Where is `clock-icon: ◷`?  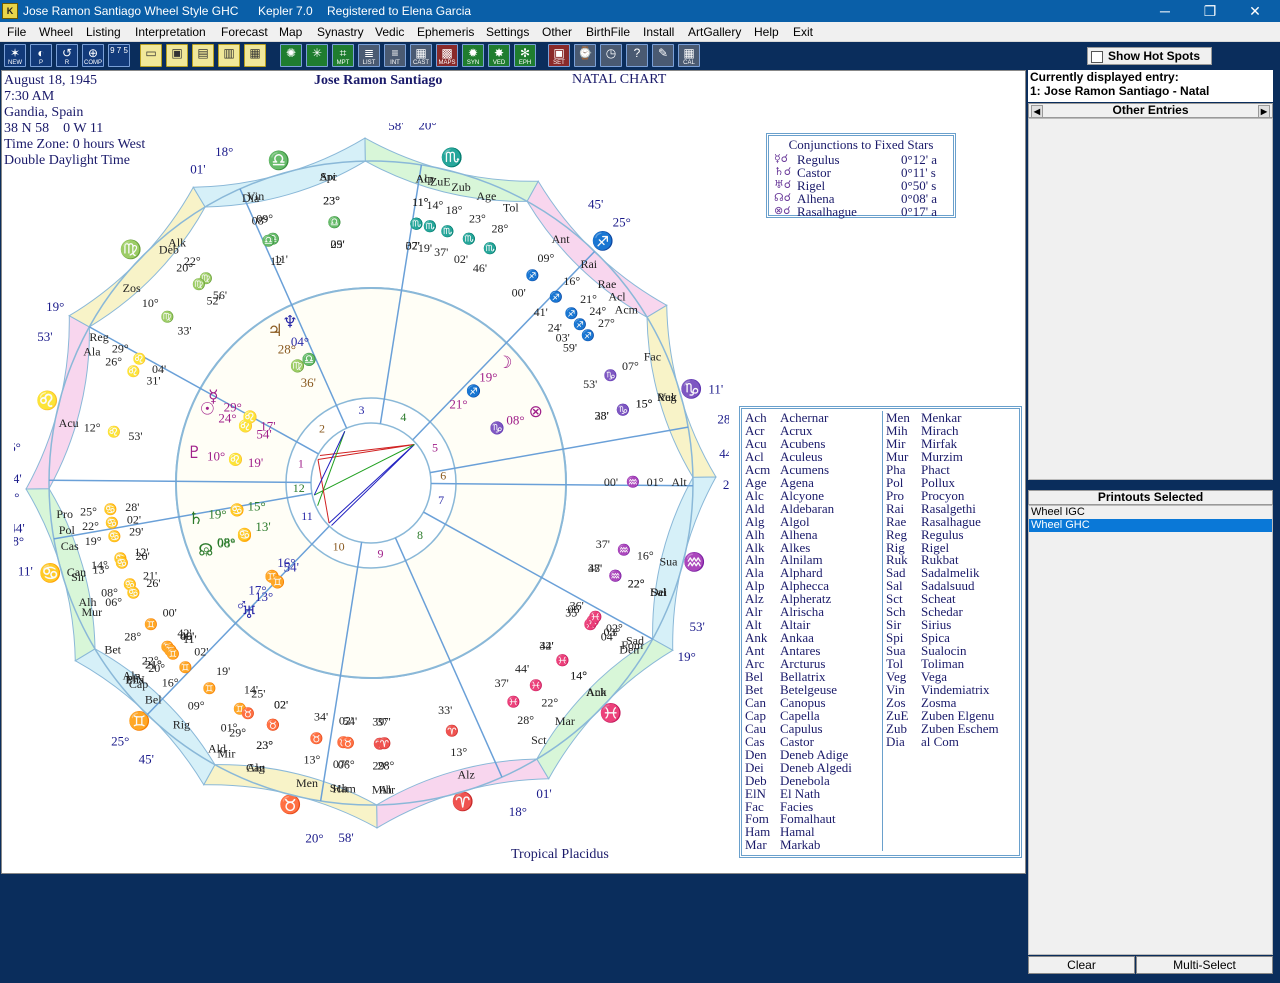
clock-icon: ◷ is located at coordinates (611, 55).